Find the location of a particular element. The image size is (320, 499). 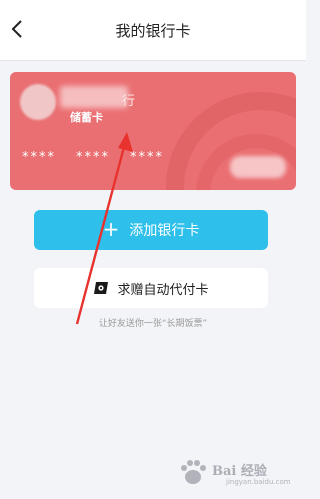

card-type: 储蓄卡 is located at coordinates (86, 117).